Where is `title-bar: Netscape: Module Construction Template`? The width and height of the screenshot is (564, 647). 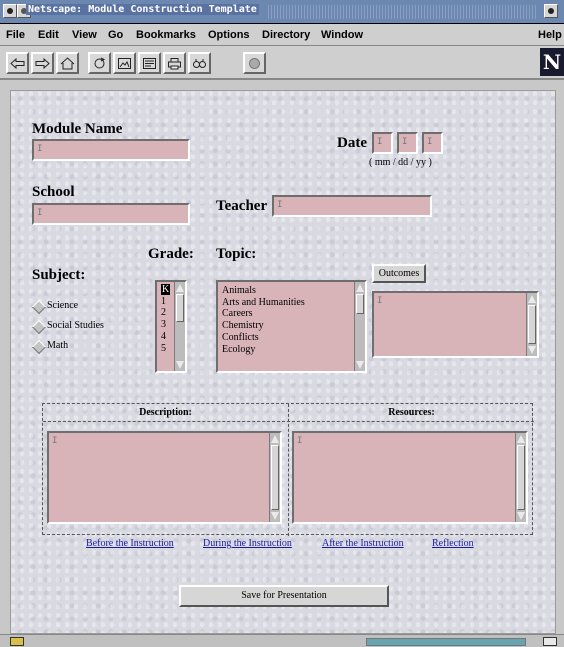
title-bar: Netscape: Module Construction Template is located at coordinates (282, 12).